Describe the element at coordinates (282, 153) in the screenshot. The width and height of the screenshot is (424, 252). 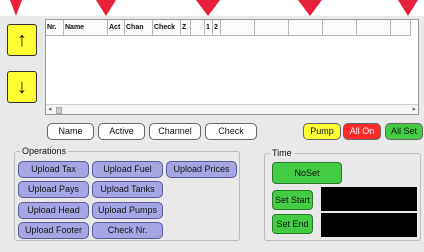
I see `time-title: Time` at that location.